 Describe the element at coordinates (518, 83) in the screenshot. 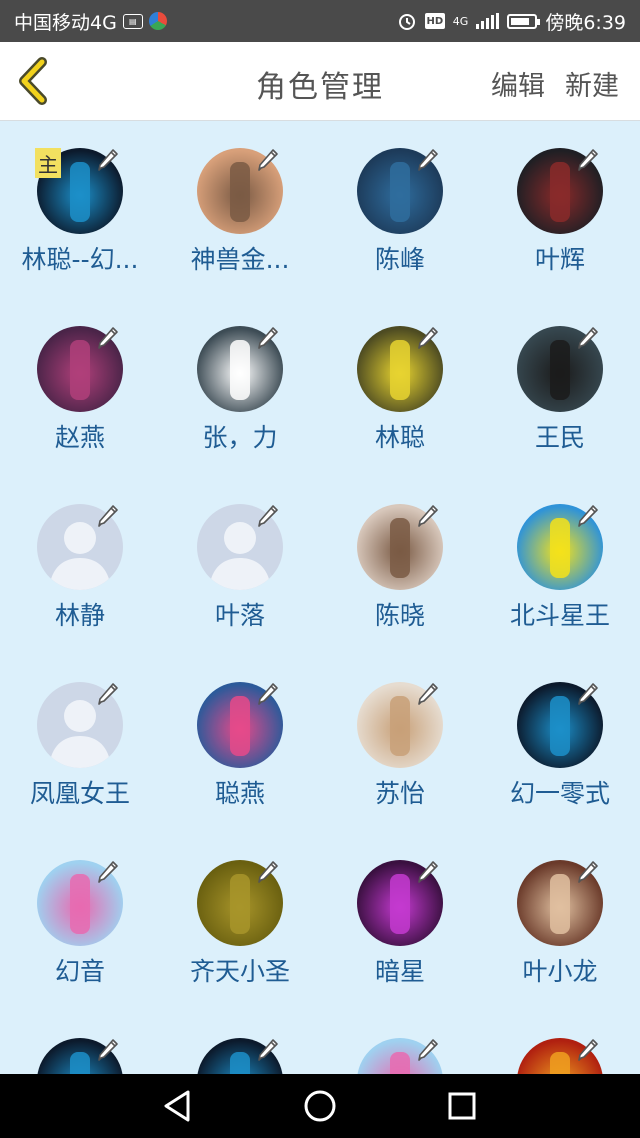

I see `edit-button: 编辑` at that location.